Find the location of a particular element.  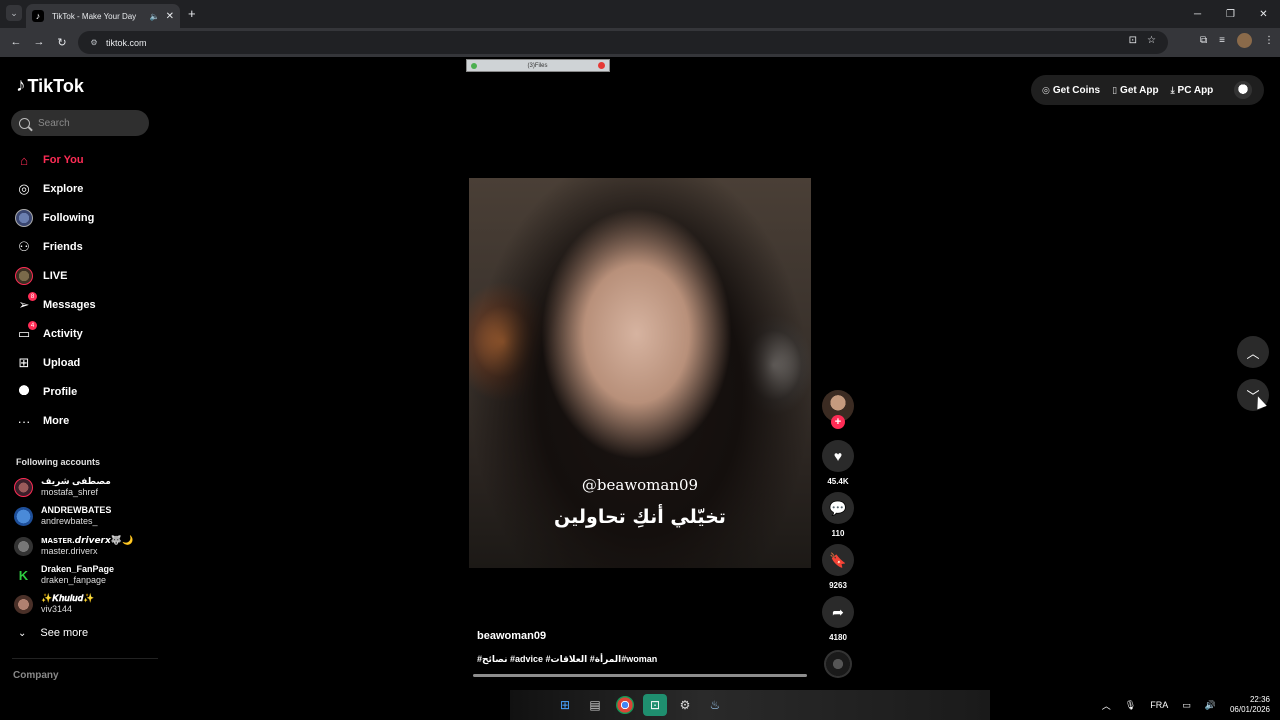

activity-icon: ▭ 4 is located at coordinates (26, 332).